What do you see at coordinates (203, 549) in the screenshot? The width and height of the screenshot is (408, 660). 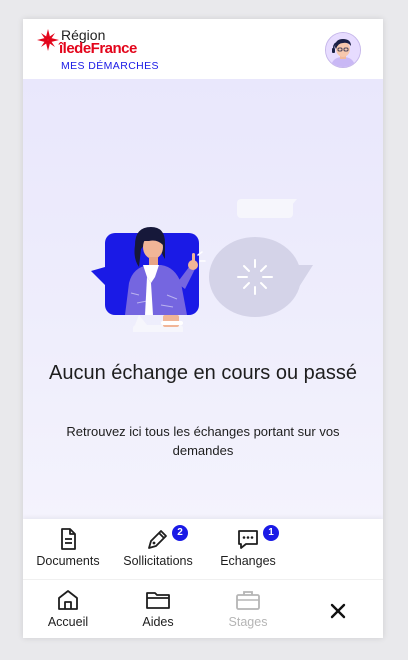 I see `quick-actions-bar: Documents Sollicitations 2 Echanges 1` at bounding box center [203, 549].